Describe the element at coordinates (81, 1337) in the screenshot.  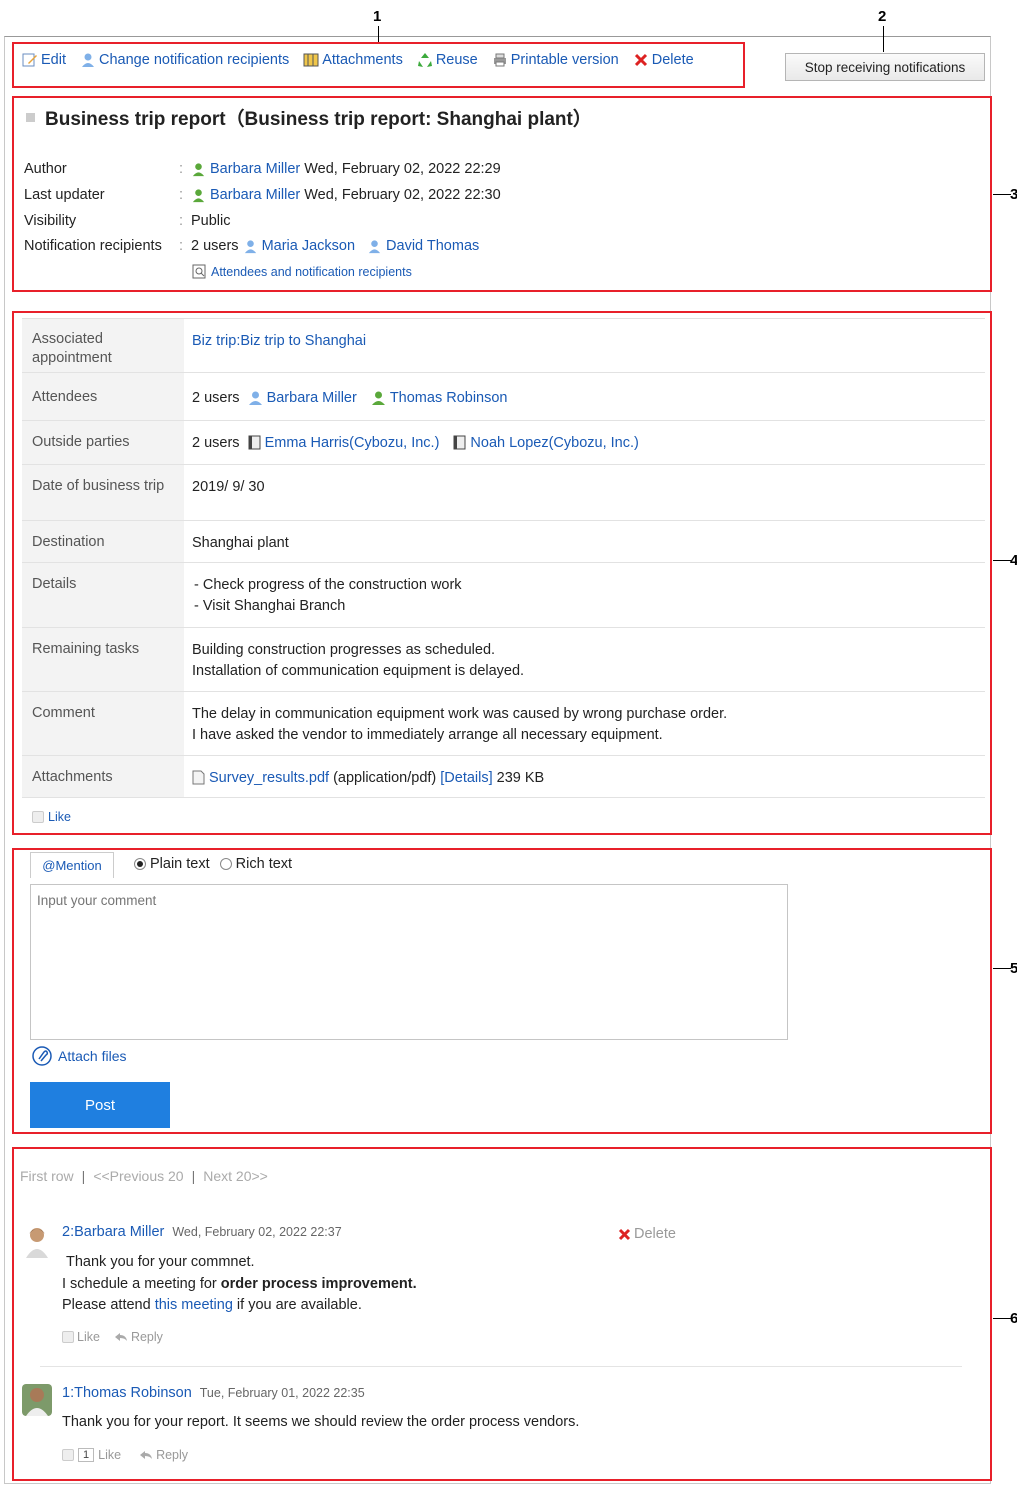
I see `comment-like-button: Like` at that location.